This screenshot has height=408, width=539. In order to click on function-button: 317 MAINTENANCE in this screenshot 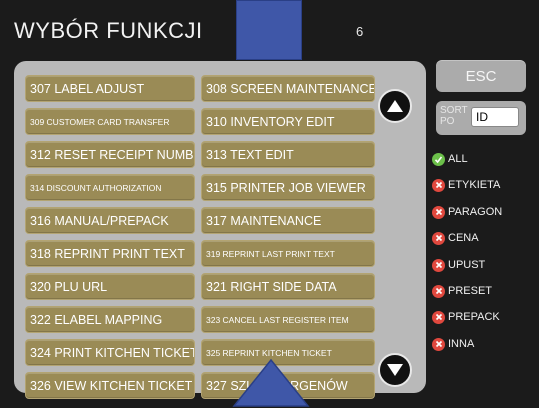, I will do `click(288, 220)`.